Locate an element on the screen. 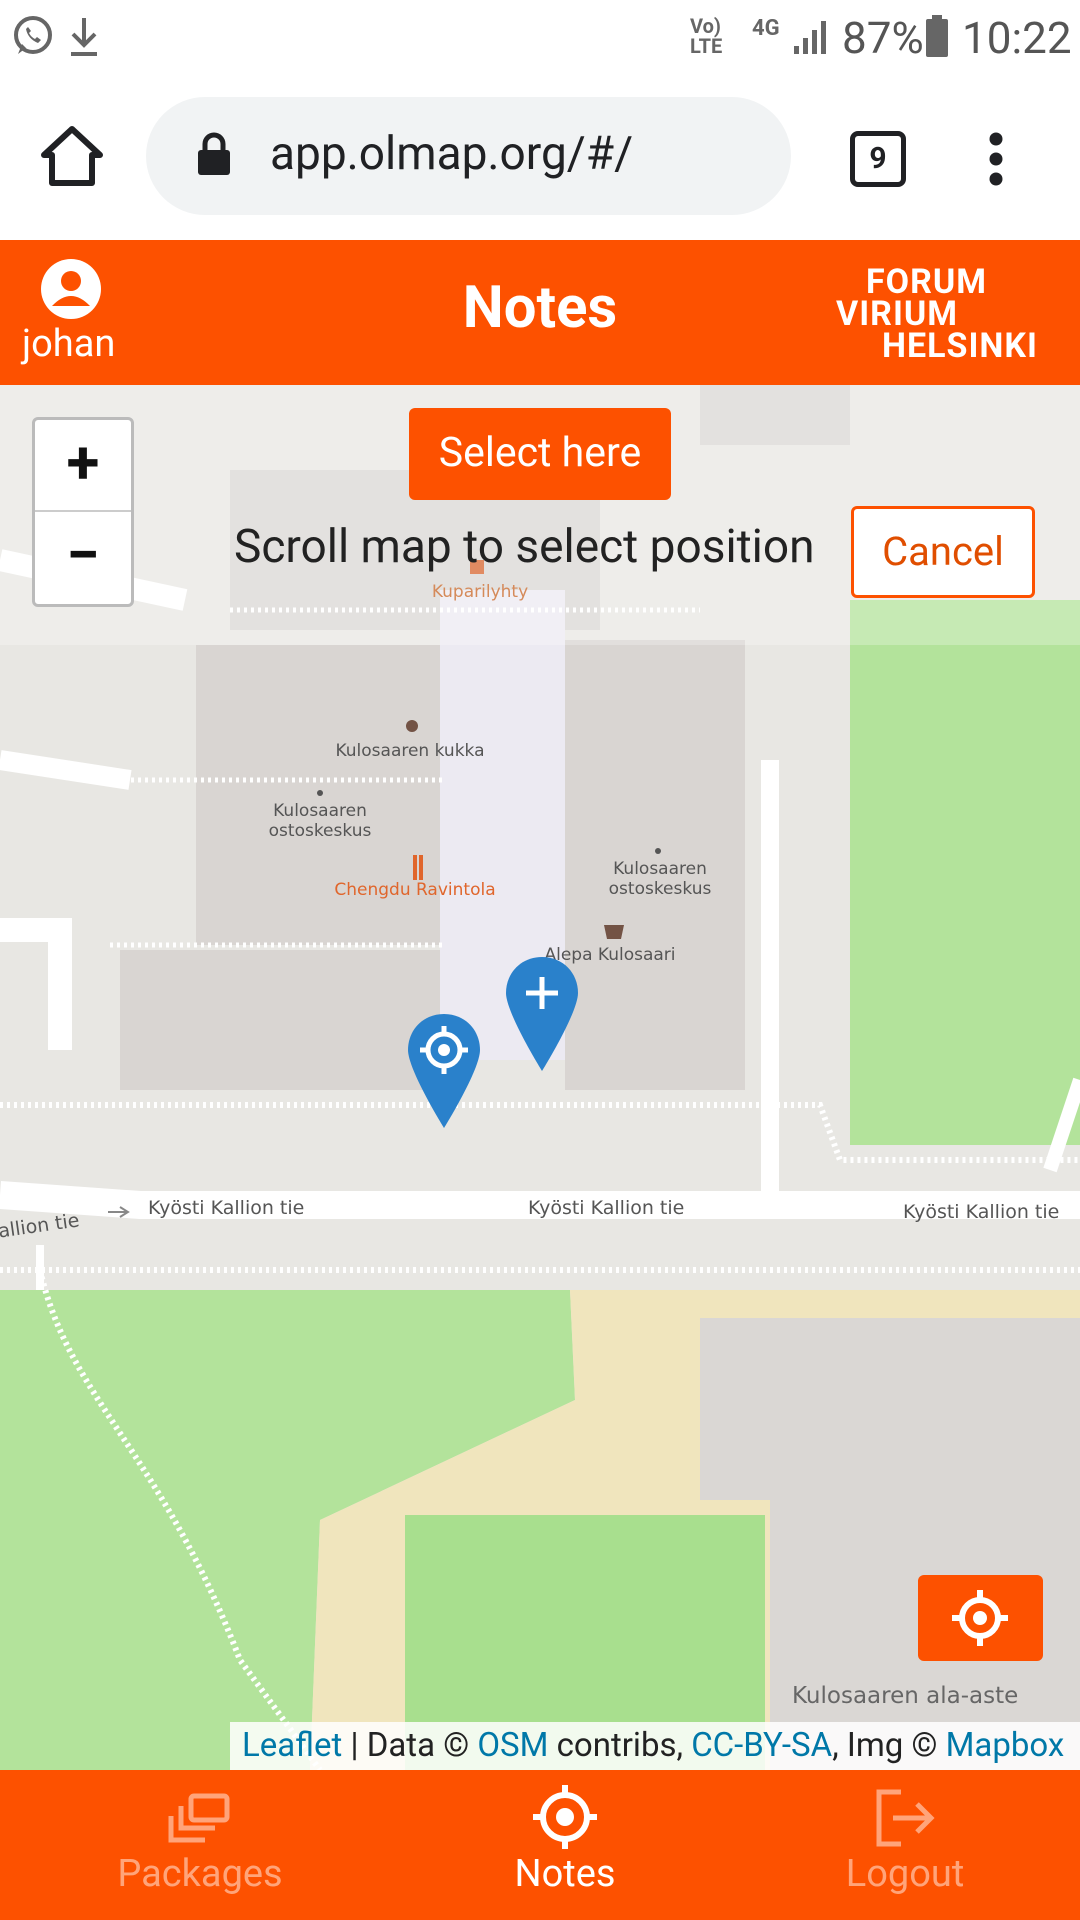  nav-notes-label: Notes is located at coordinates (565, 1874).